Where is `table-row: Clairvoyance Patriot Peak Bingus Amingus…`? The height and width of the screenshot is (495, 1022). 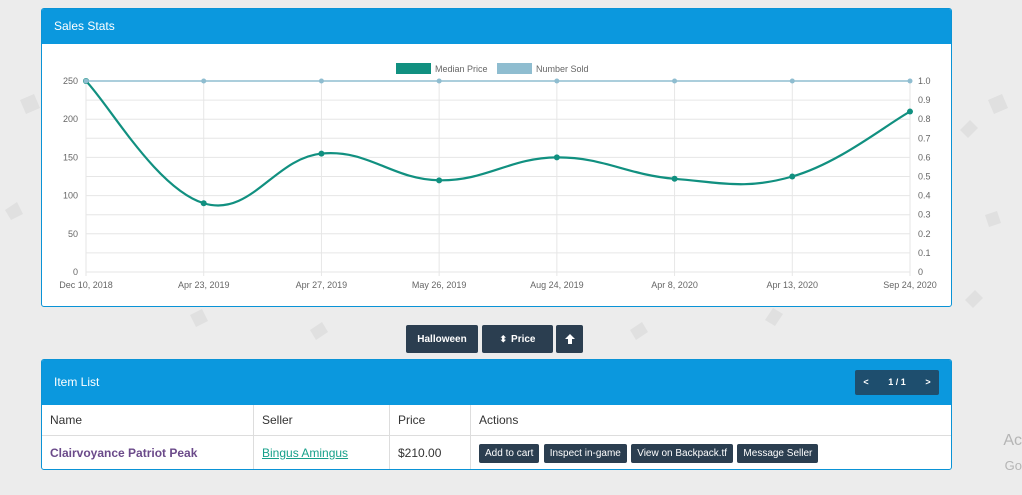
table-row: Clairvoyance Patriot Peak Bingus Amingus… is located at coordinates (497, 452).